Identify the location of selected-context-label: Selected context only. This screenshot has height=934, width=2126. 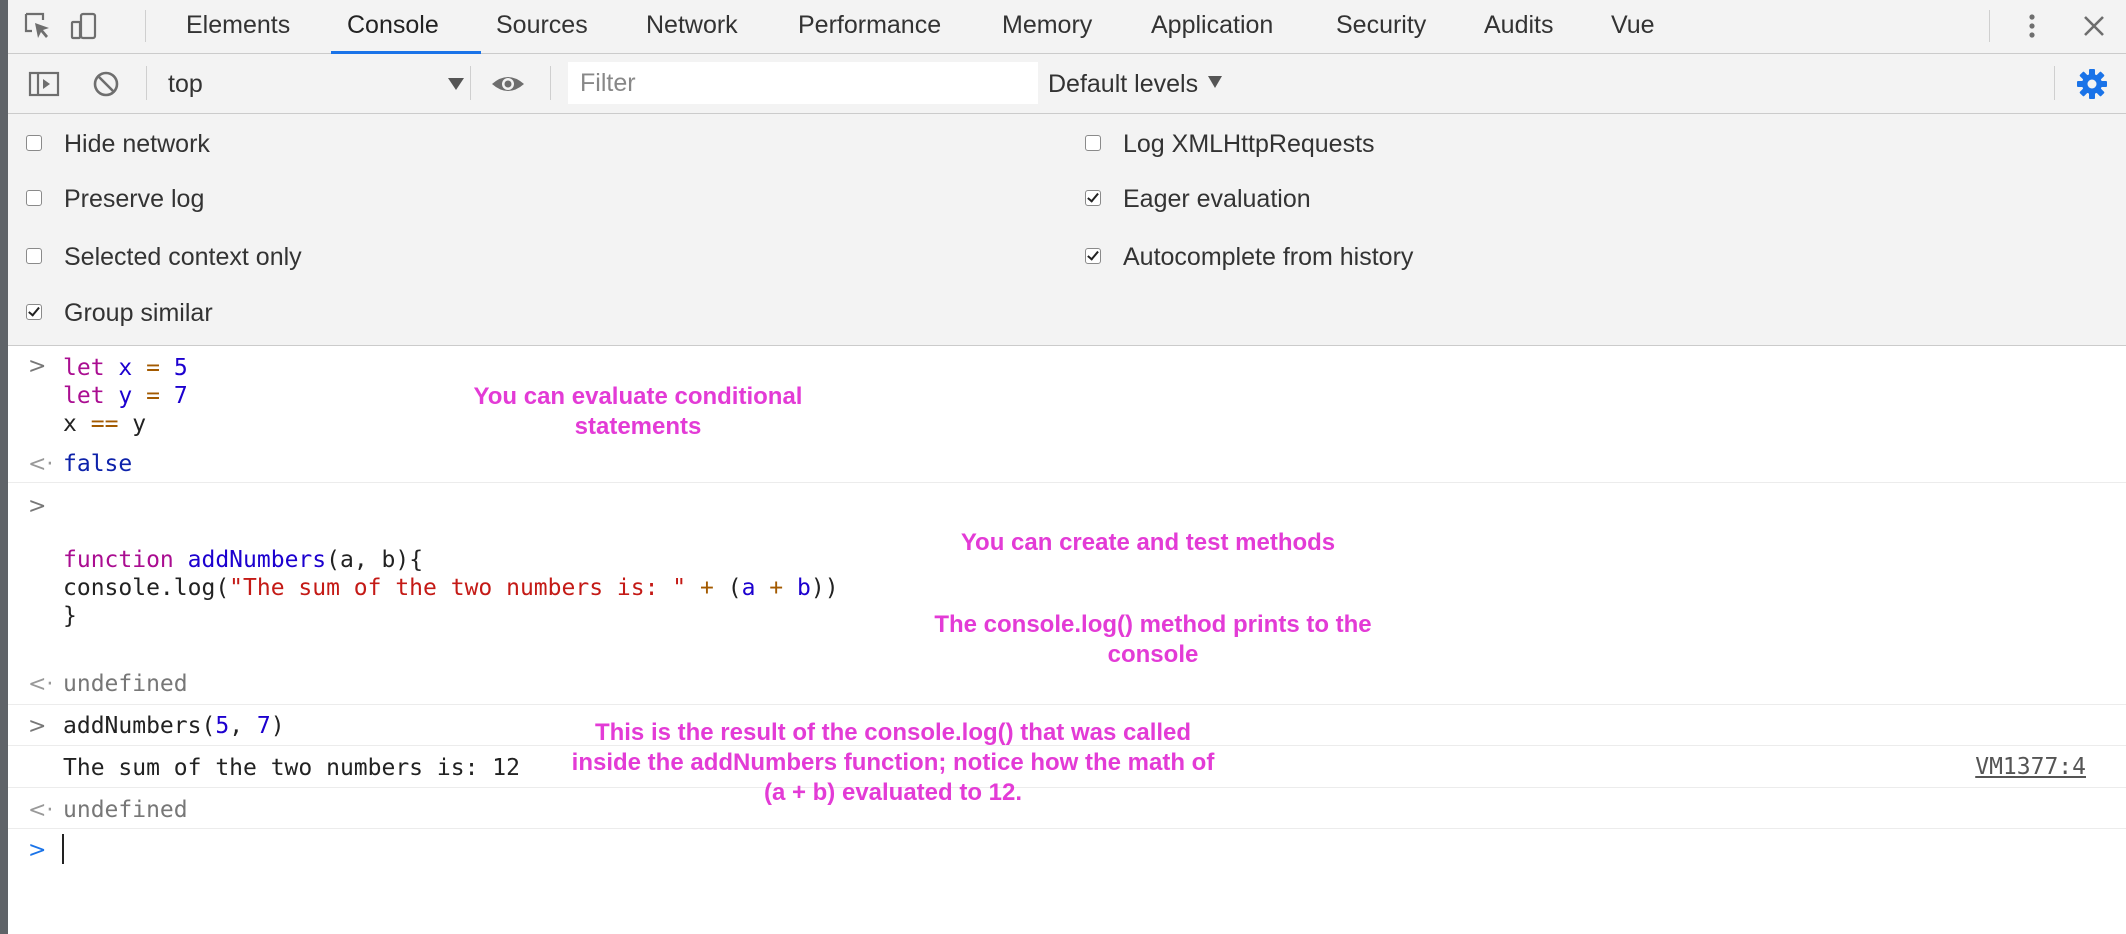
(183, 257).